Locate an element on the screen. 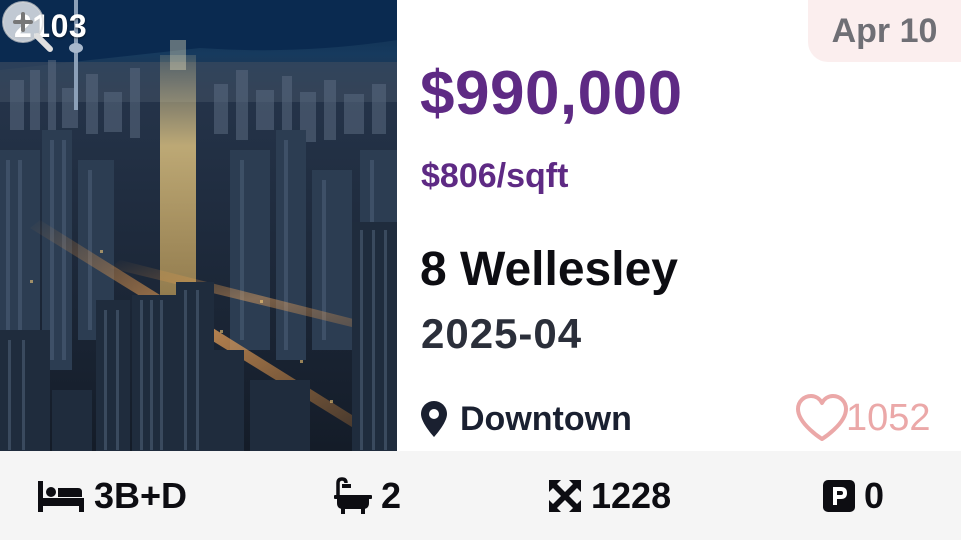 This screenshot has height=540, width=961. listing-date: Apr 10 is located at coordinates (884, 30).